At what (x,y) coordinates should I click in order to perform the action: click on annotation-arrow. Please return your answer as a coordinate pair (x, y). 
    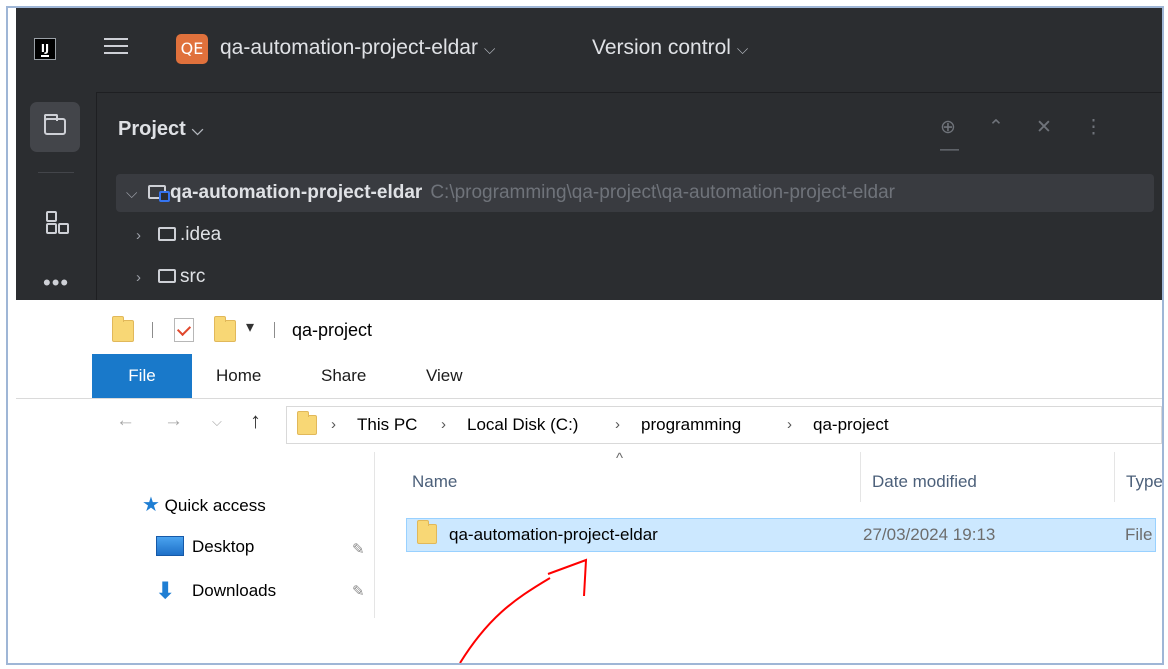
    Looking at the image, I should click on (523, 610).